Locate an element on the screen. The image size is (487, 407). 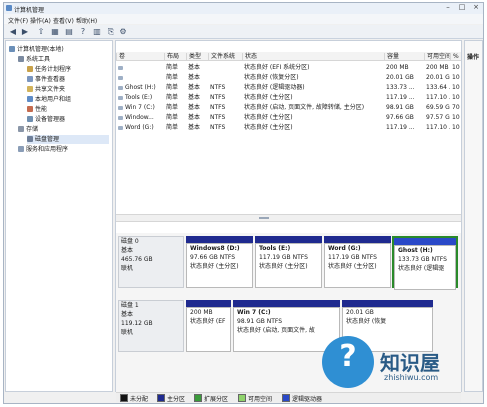
table-cell: 状态良好 (主分区) is located at coordinates (268, 117).